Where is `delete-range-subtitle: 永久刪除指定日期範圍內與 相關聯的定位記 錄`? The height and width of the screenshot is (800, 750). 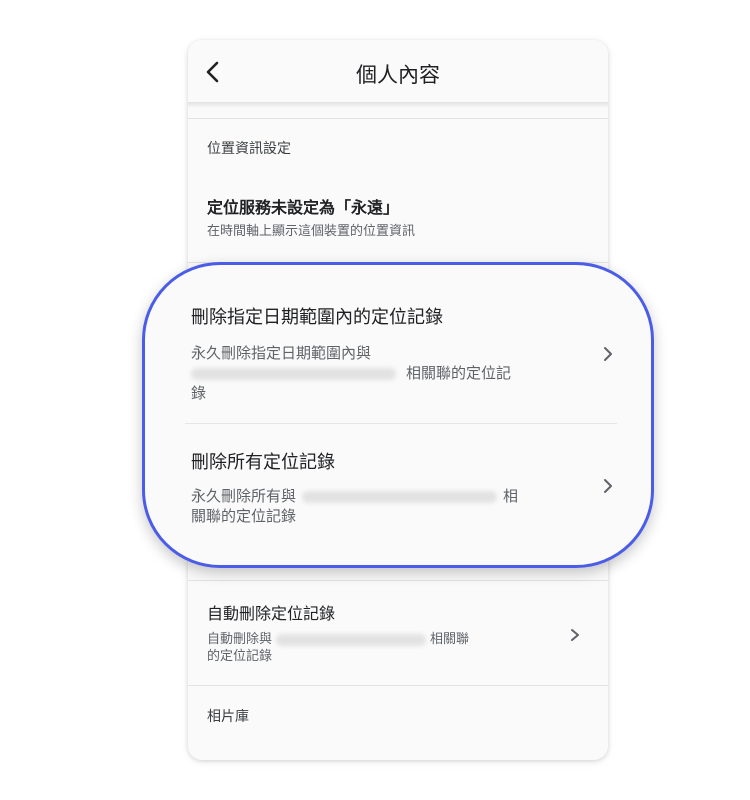
delete-range-subtitle: 永久刪除指定日期範圍內與 相關聯的定位記 錄 is located at coordinates (381, 373).